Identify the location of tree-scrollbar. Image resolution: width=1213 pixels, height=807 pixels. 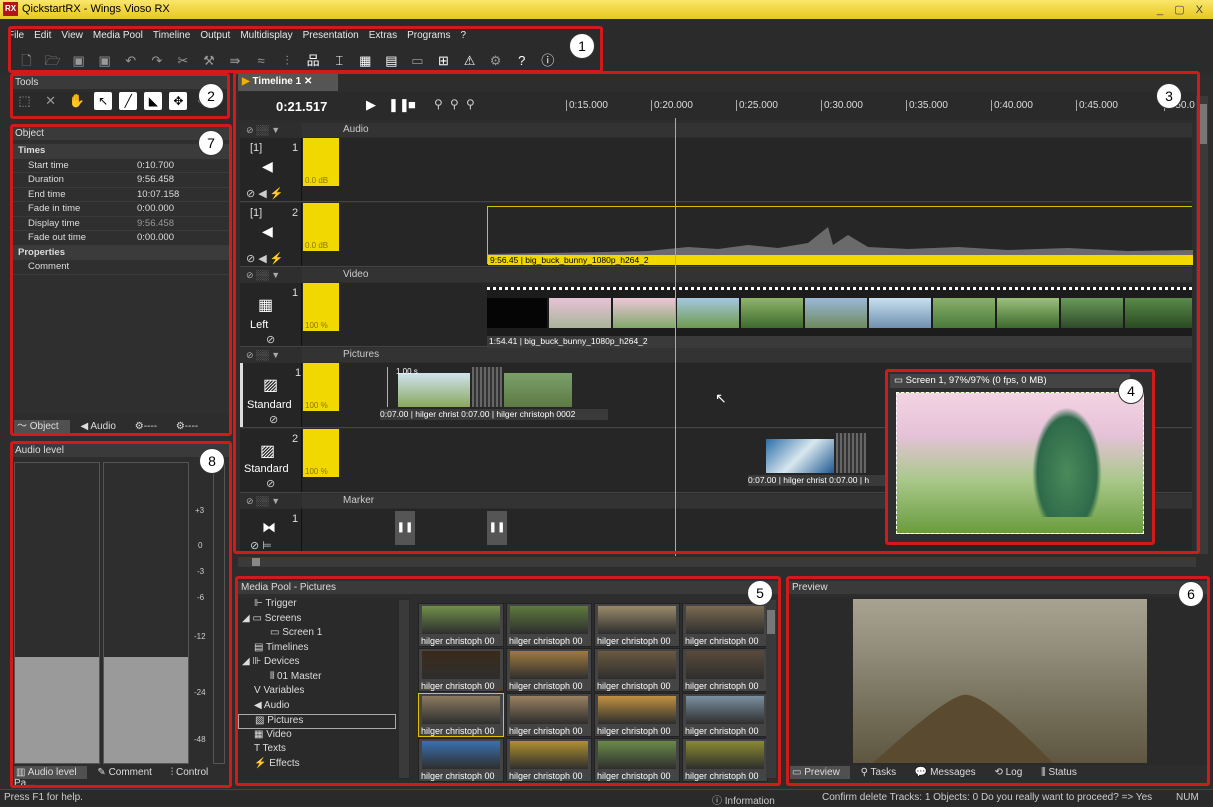
(404, 689).